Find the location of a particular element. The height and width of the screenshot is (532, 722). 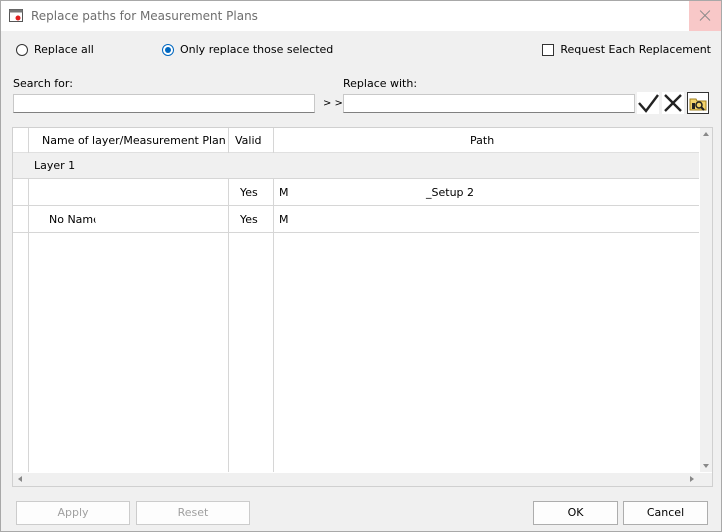

request-each-checkbox: Request Each Replacement is located at coordinates (626, 49).